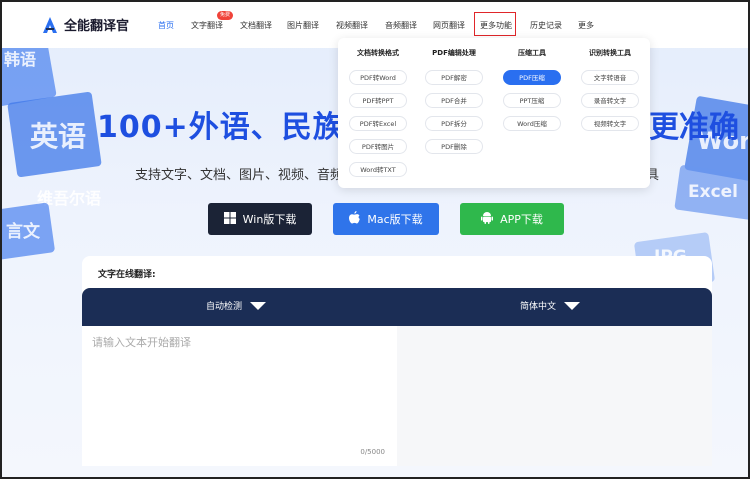 This screenshot has width=750, height=479. Describe the element at coordinates (610, 89) in the screenshot. I see `dropdown-column-recognize: 识别转换工具 文字转语音 录音转文字 视频转文字` at that location.